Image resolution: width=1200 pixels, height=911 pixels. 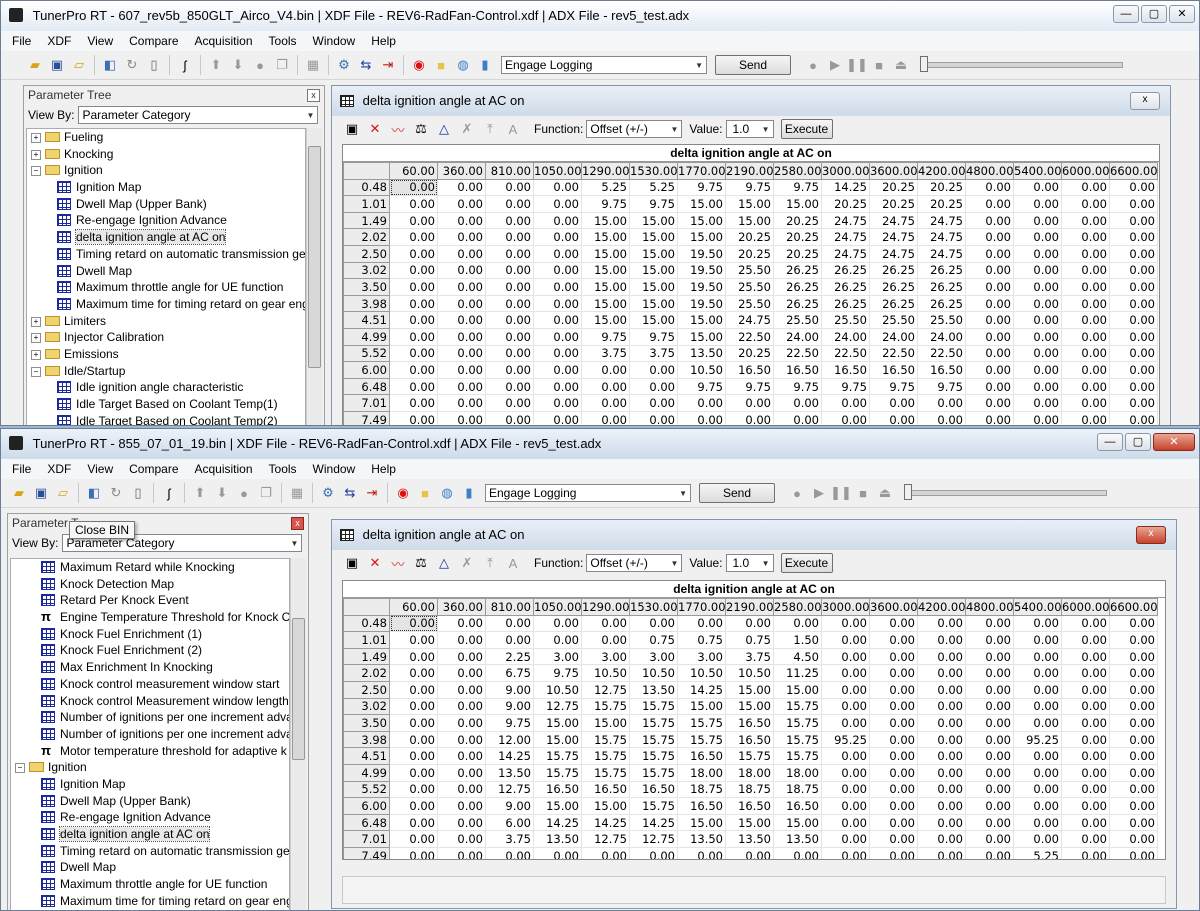 What do you see at coordinates (366, 320) in the screenshot?
I see `row-header: 4.51` at bounding box center [366, 320].